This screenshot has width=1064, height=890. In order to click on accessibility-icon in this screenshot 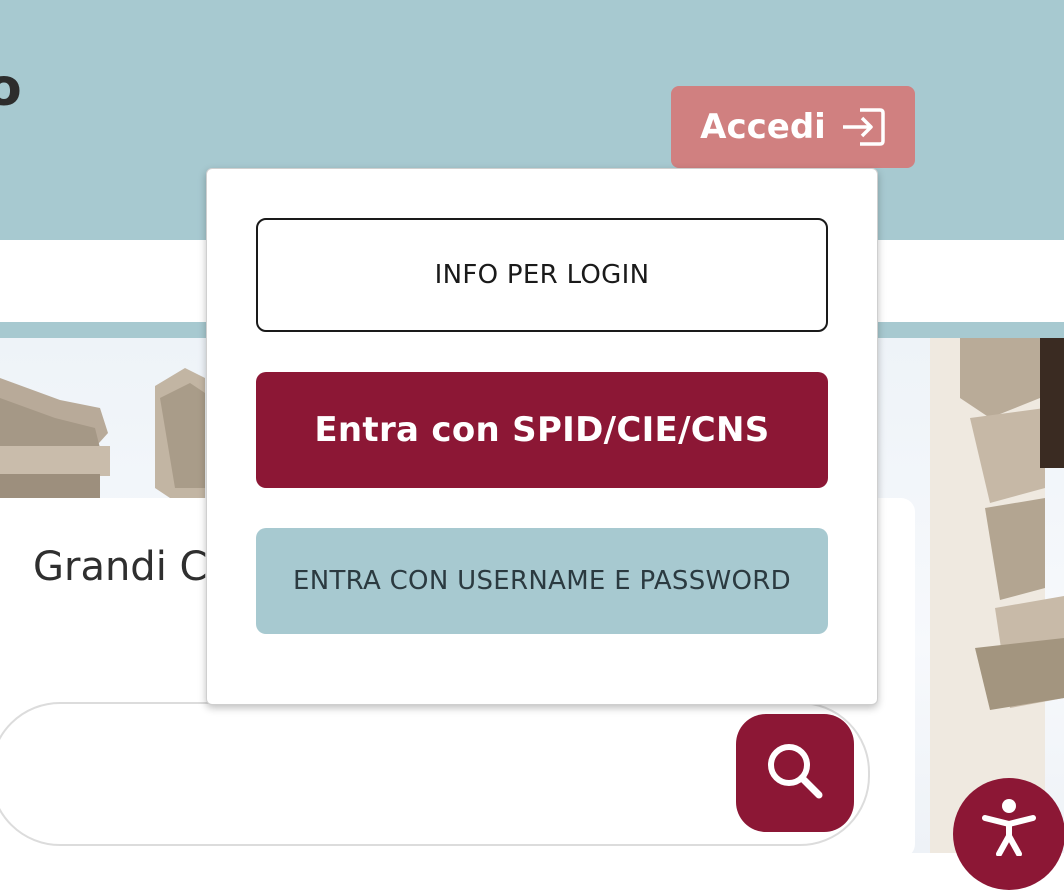, I will do `click(1009, 828)`.